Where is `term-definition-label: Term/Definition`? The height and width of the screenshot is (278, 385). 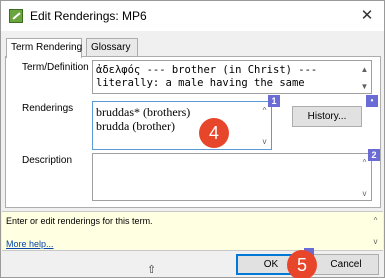
term-definition-label: Term/Definition is located at coordinates (55, 67).